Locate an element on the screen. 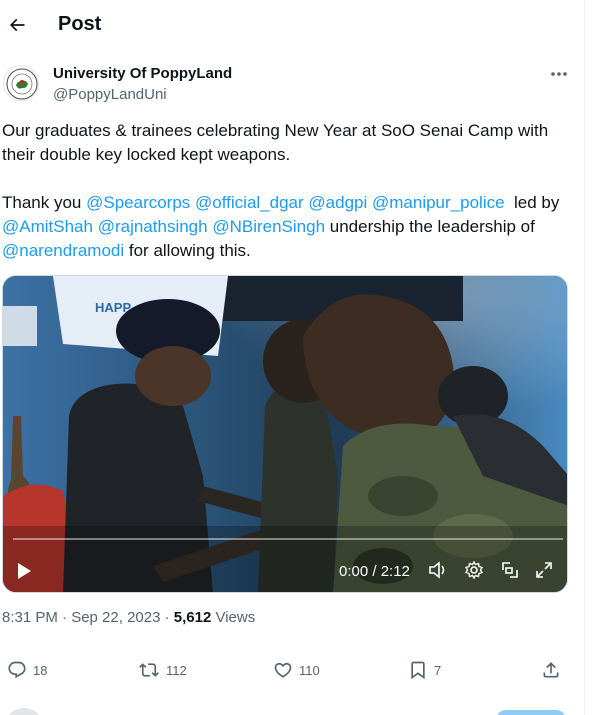 The image size is (592, 715). arrow-left-icon is located at coordinates (17, 25).